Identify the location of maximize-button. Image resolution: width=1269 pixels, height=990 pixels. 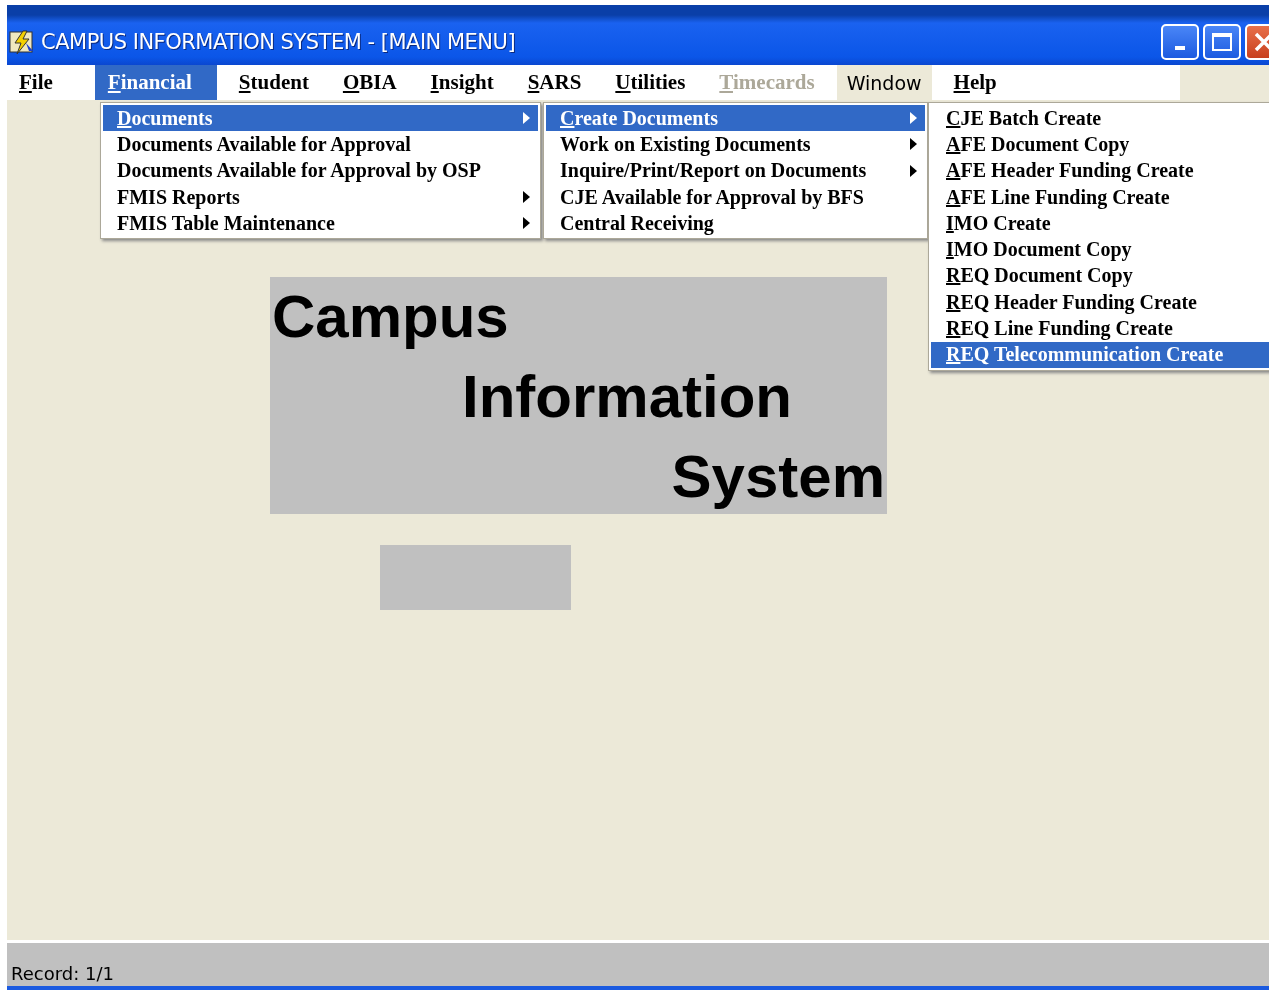
(1222, 42).